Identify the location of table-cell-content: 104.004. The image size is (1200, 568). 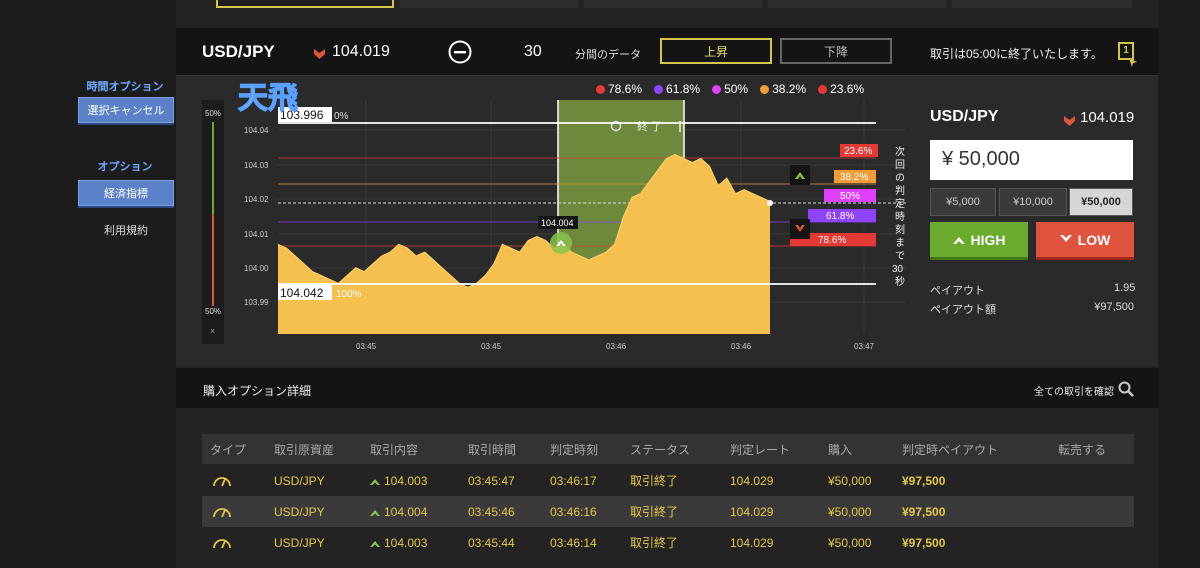
(398, 512).